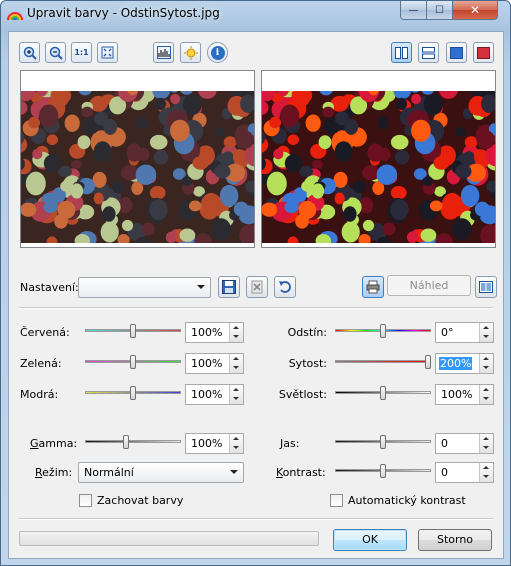 Image resolution: width=511 pixels, height=566 pixels. I want to click on split-view-button, so click(428, 52).